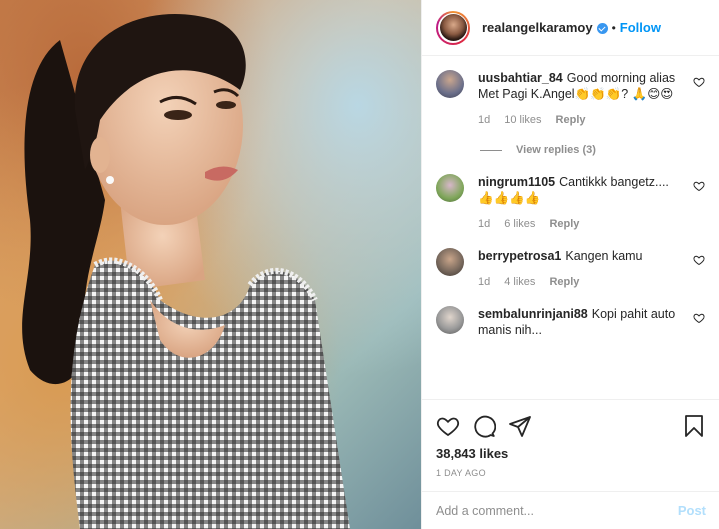  Describe the element at coordinates (537, 27) in the screenshot. I see `author-username: realangelkaramoy` at that location.